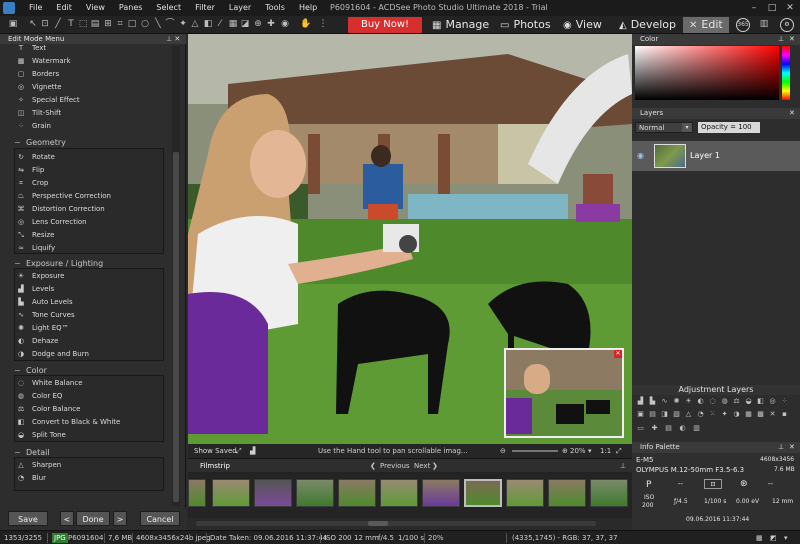  What do you see at coordinates (640, 401) in the screenshot?
I see `adj-levels-icon: ▟` at bounding box center [640, 401].